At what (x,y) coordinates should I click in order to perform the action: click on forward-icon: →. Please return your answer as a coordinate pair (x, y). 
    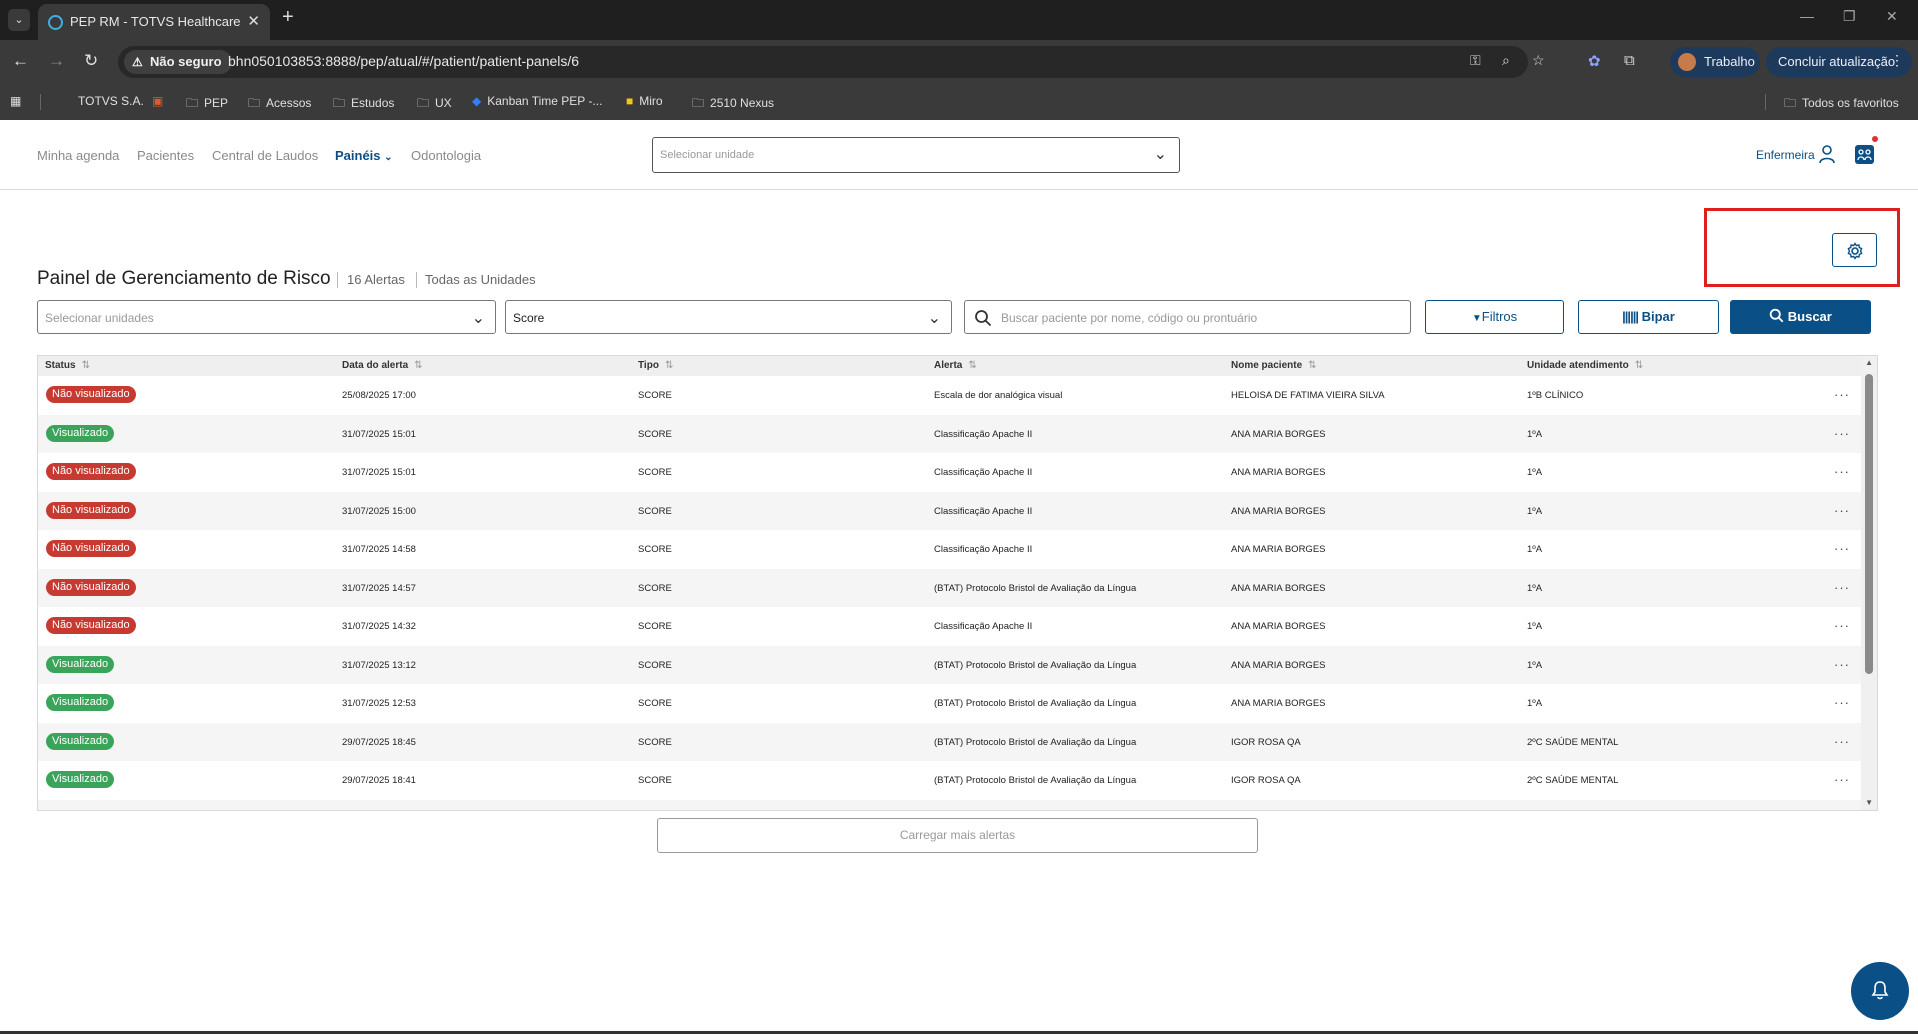
    Looking at the image, I should click on (56, 61).